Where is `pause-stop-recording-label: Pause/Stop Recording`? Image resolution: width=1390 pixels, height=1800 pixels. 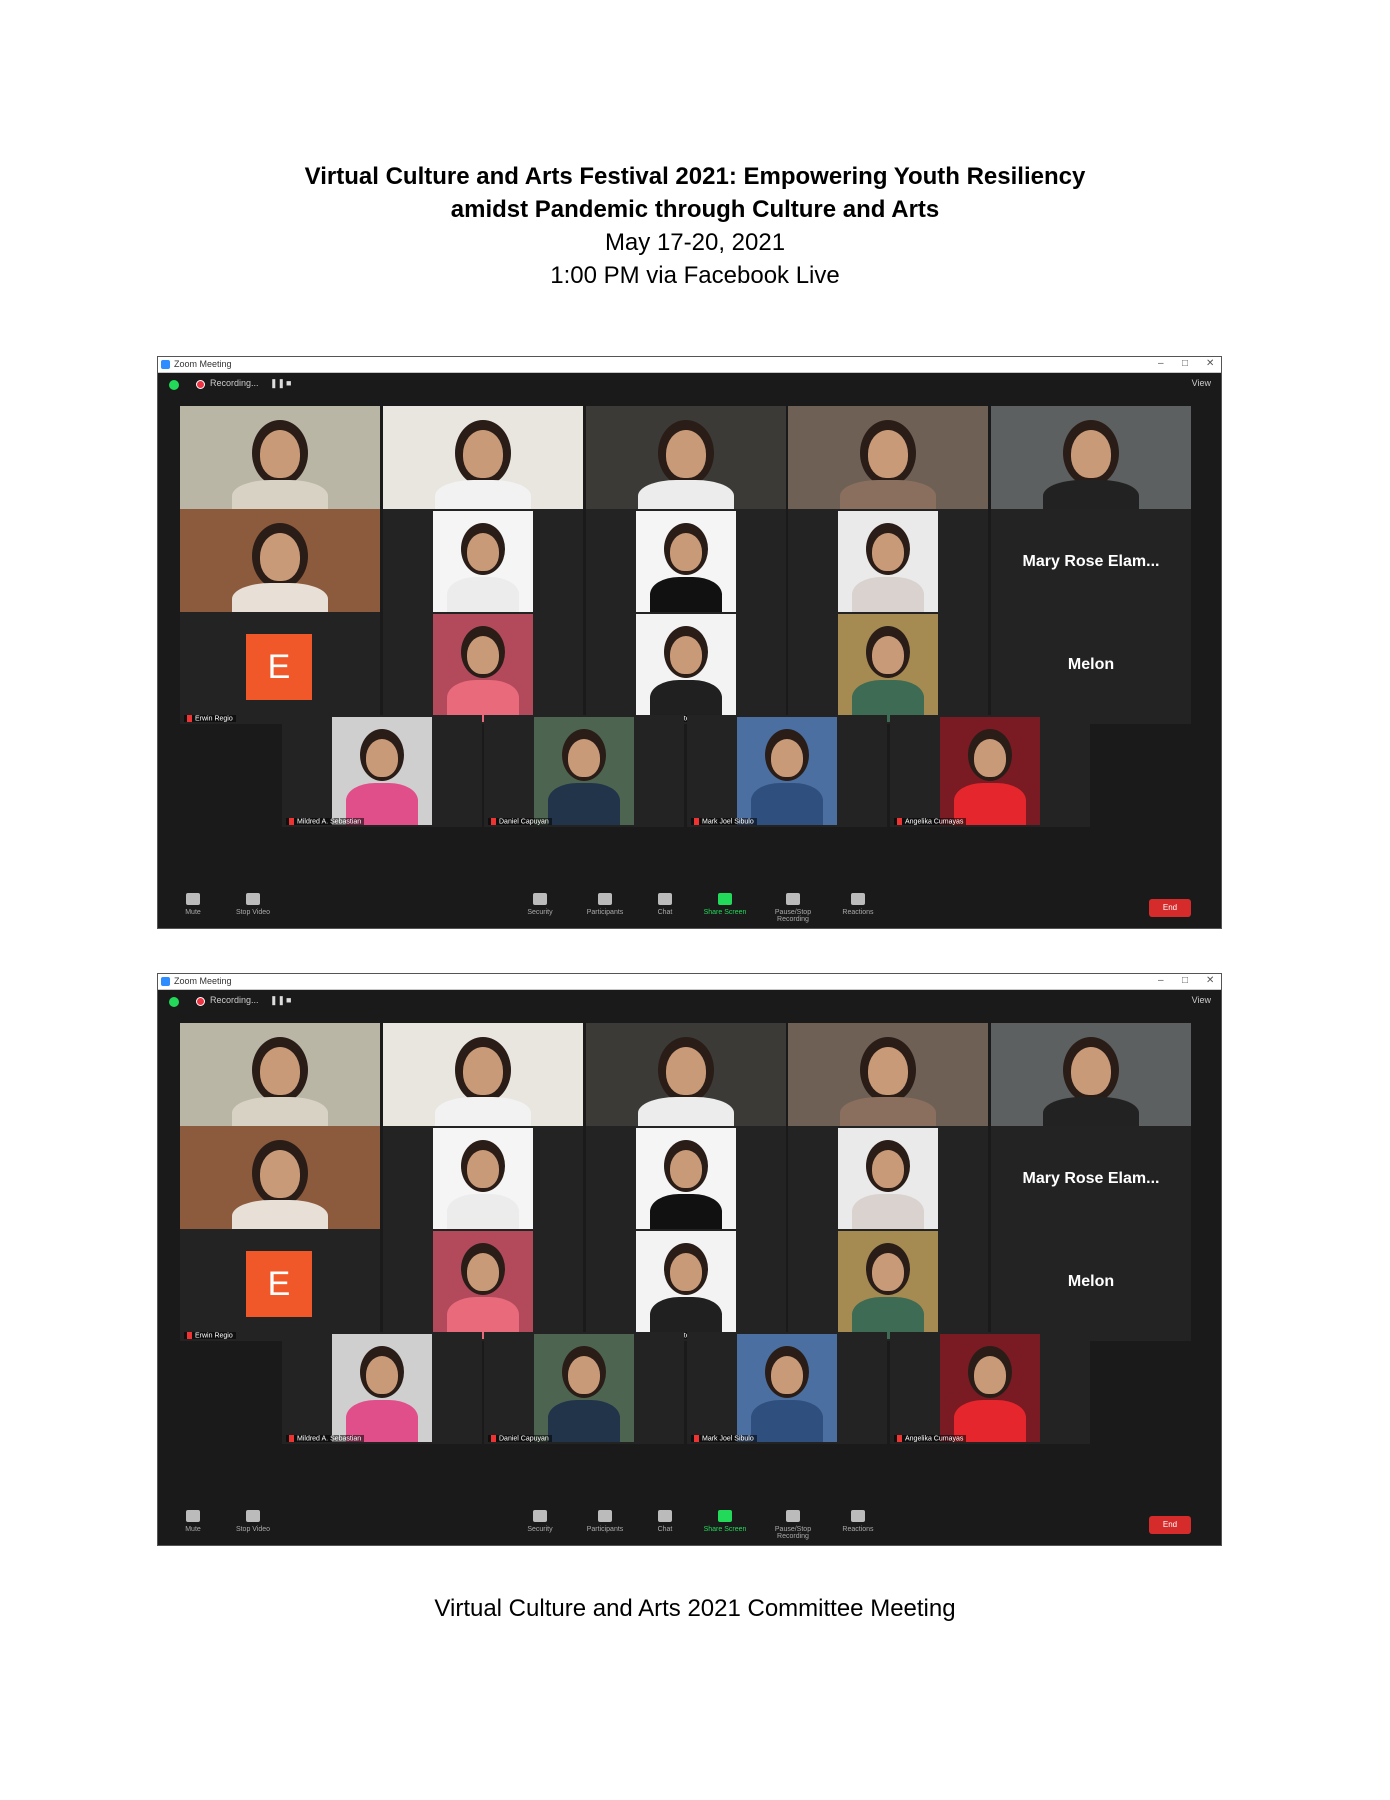 pause-stop-recording-label: Pause/Stop Recording is located at coordinates (793, 916).